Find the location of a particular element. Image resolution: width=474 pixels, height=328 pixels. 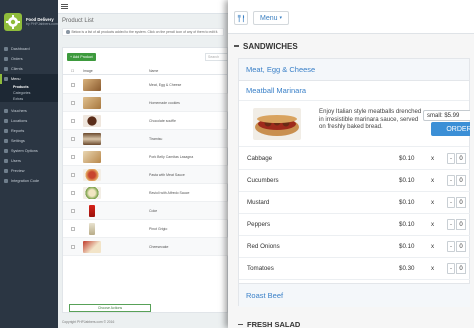

choose-actions-button: Choose Actions is located at coordinates (110, 308).